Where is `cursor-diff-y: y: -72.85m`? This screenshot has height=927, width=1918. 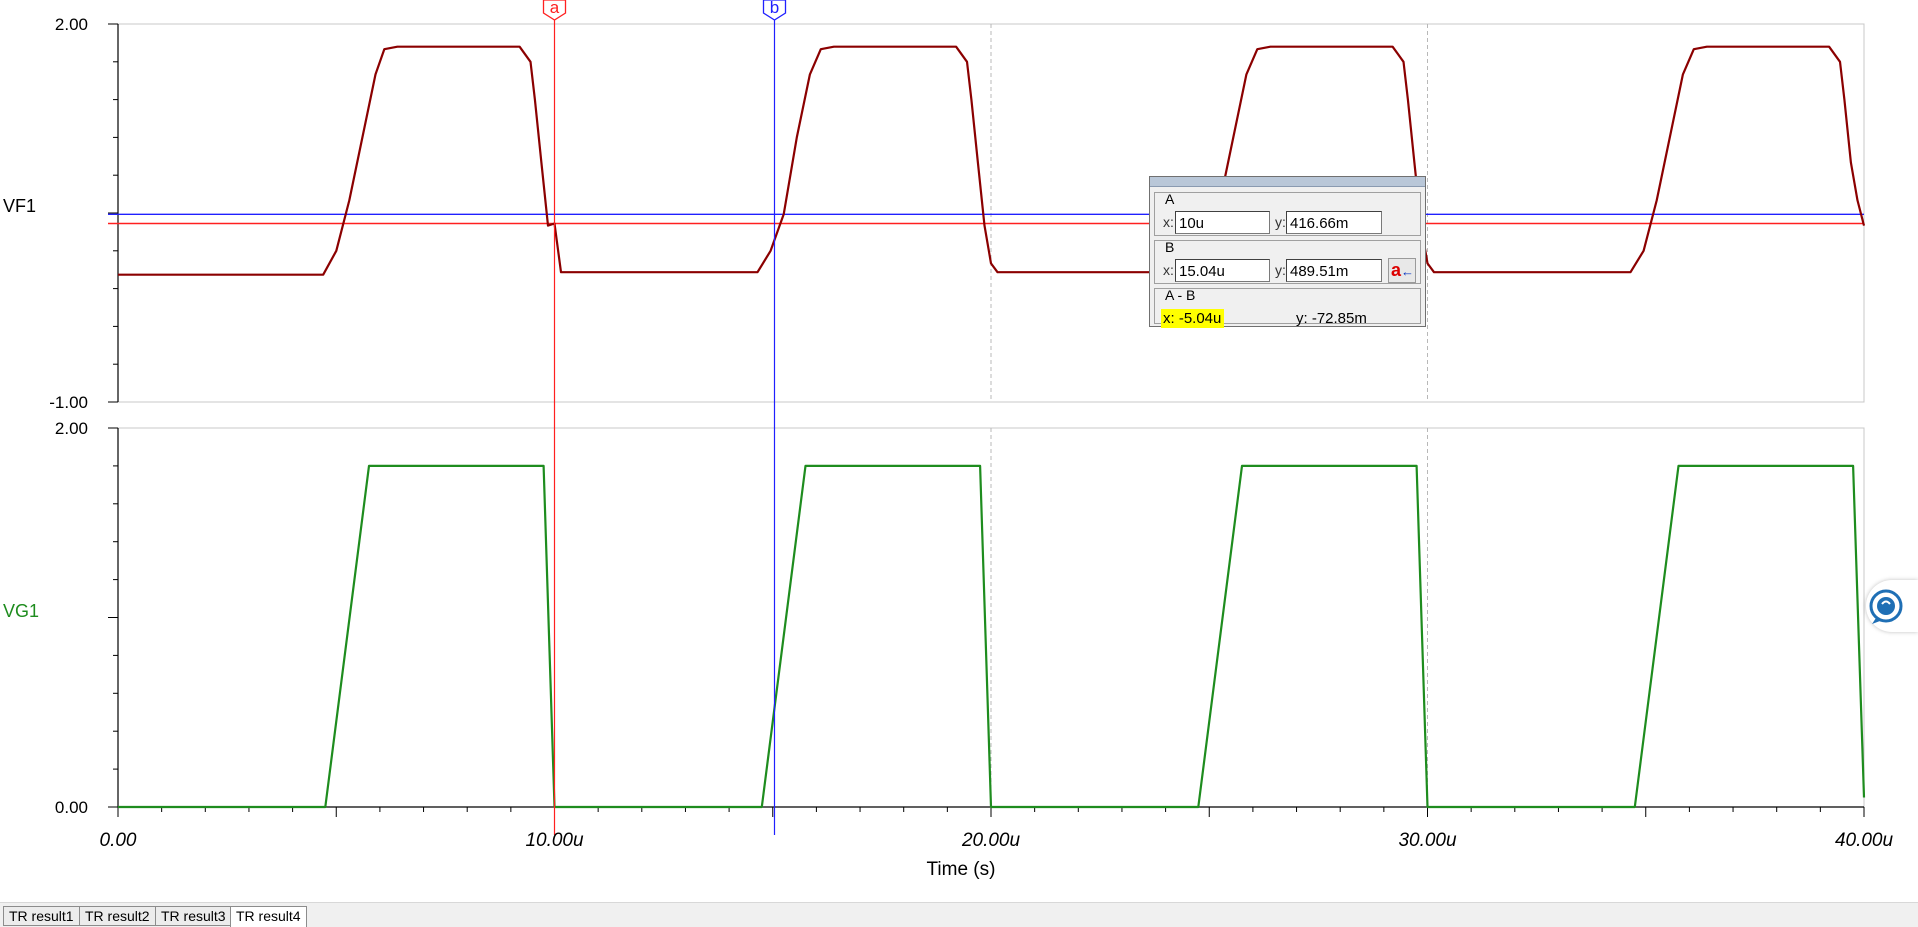 cursor-diff-y: y: -72.85m is located at coordinates (1331, 318).